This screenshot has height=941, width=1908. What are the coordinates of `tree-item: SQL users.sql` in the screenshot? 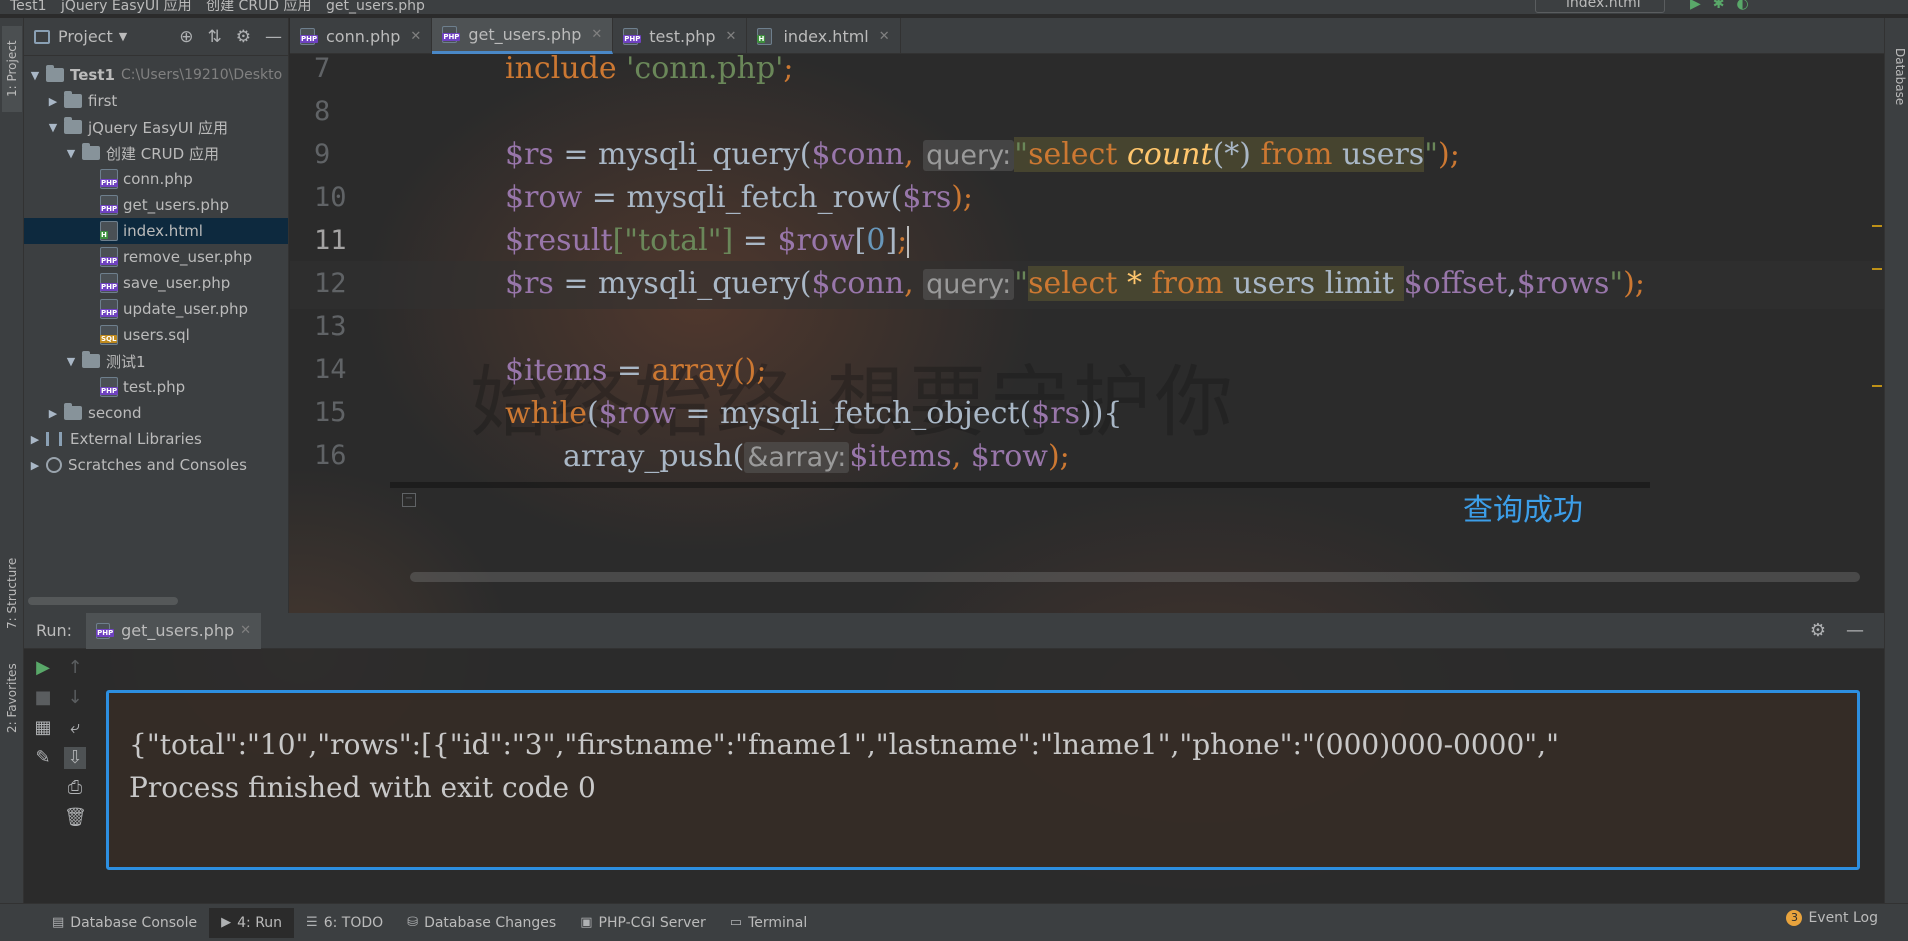 It's located at (156, 335).